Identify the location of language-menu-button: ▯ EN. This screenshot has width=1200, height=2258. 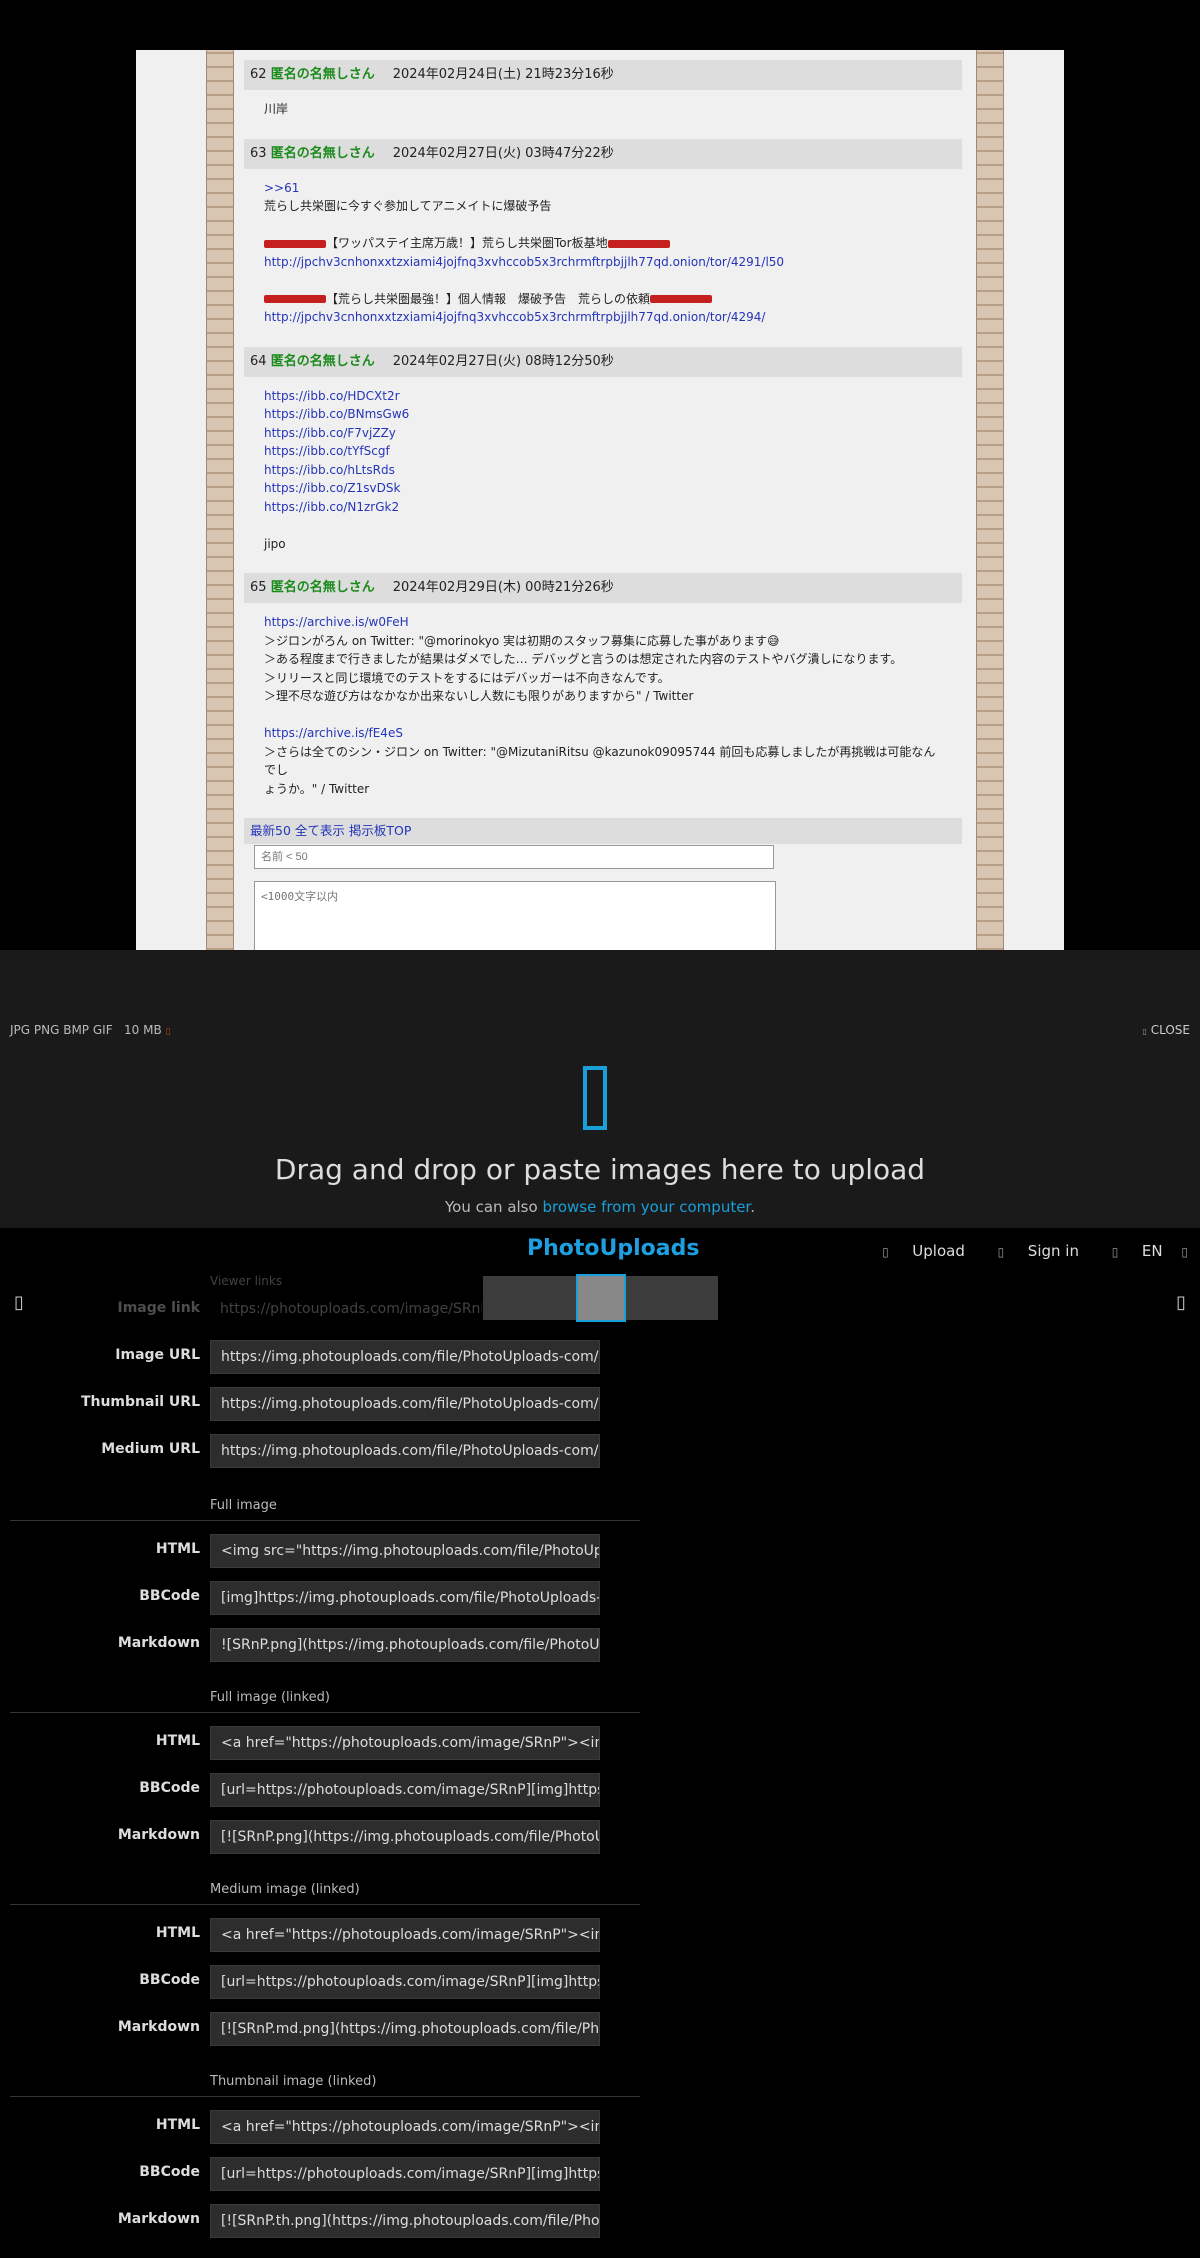
(1130, 1251).